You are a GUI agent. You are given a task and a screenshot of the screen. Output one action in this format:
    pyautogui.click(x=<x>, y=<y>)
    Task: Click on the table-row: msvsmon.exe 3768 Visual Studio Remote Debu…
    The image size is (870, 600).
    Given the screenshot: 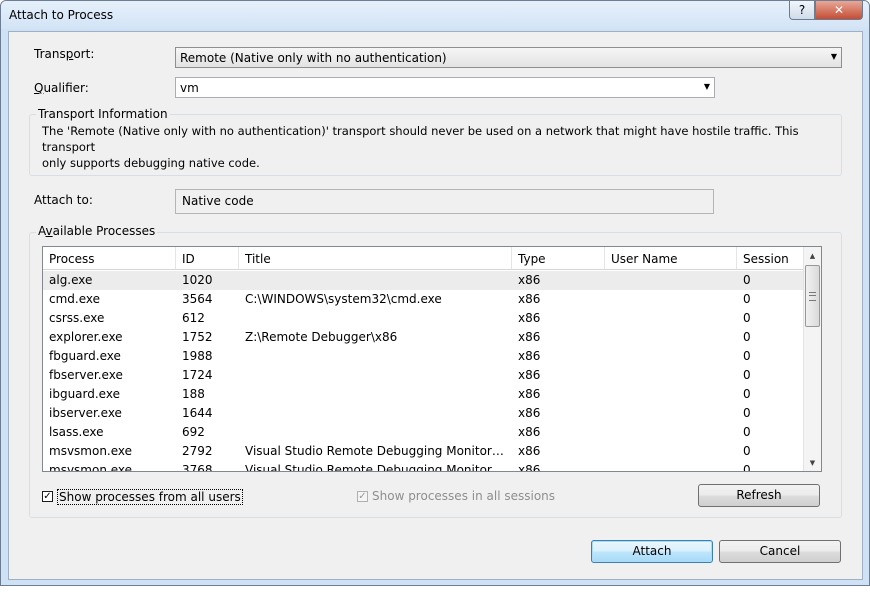 What is the action you would take?
    pyautogui.click(x=423, y=466)
    